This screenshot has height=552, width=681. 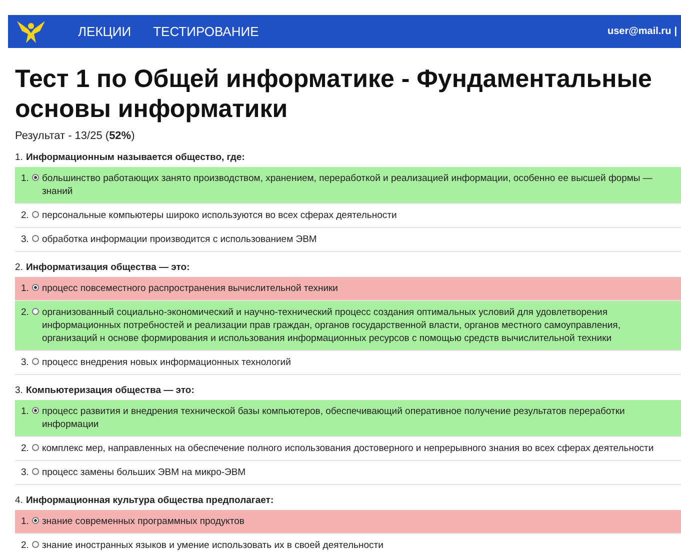 What do you see at coordinates (190, 288) in the screenshot?
I see `answer-text: процесс повсеместного распространения вычислительной техники` at bounding box center [190, 288].